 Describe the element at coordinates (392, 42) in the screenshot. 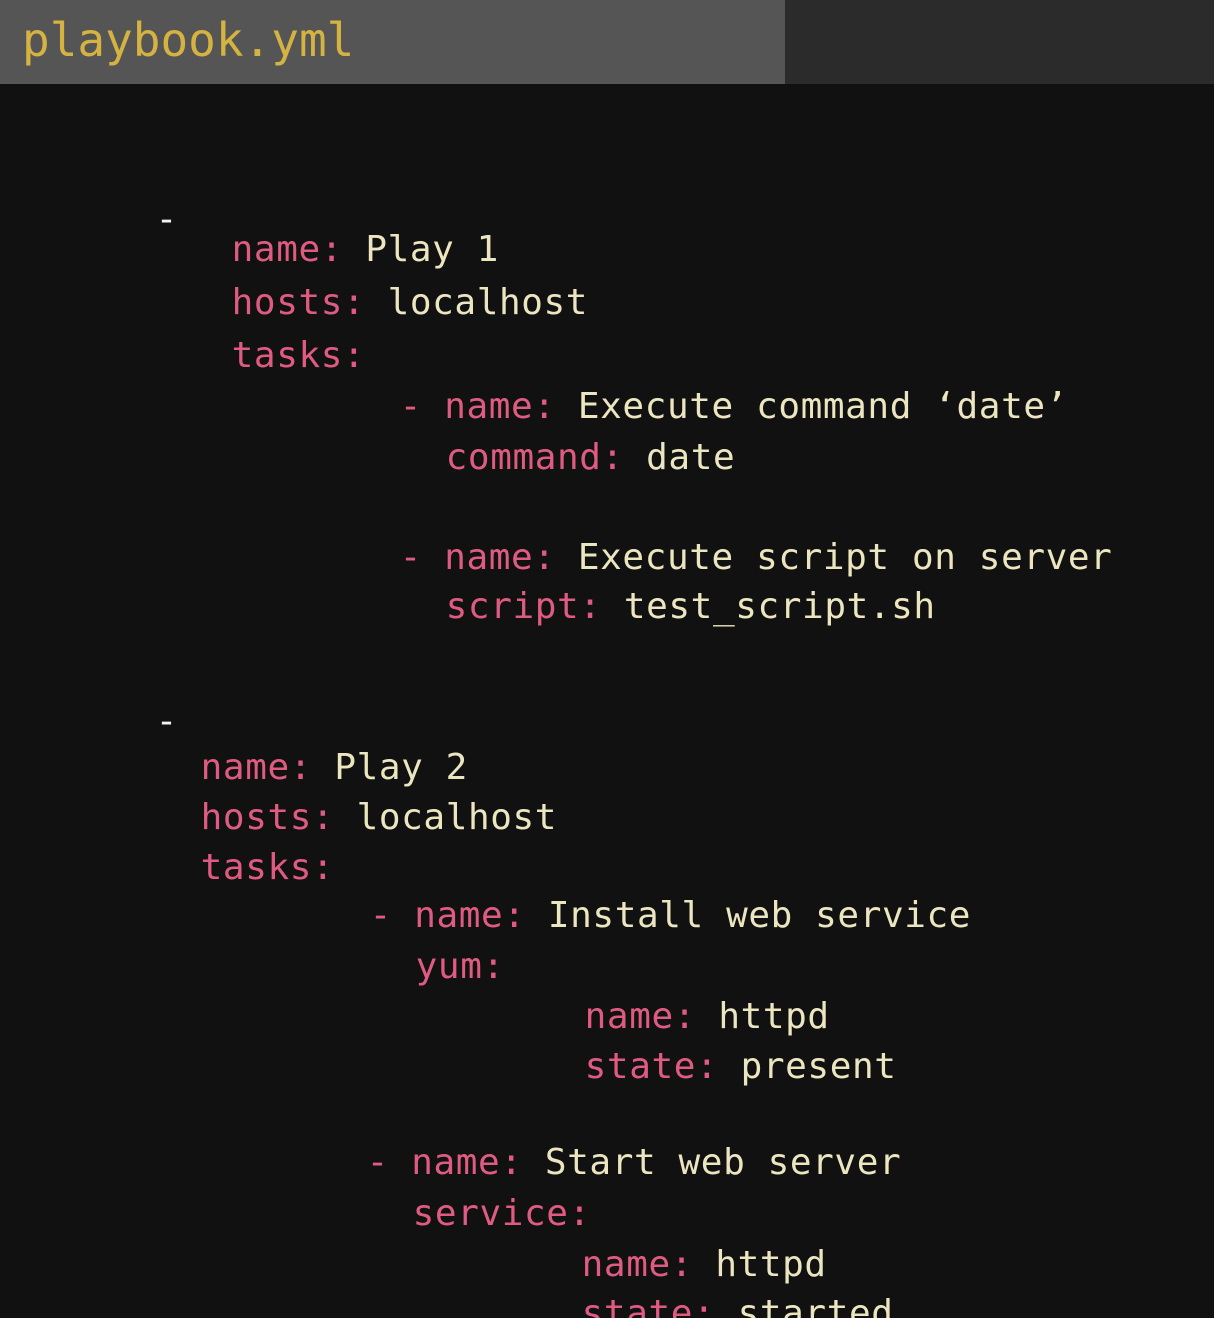

I see `tab-playbook-yml: playbook.yml` at that location.